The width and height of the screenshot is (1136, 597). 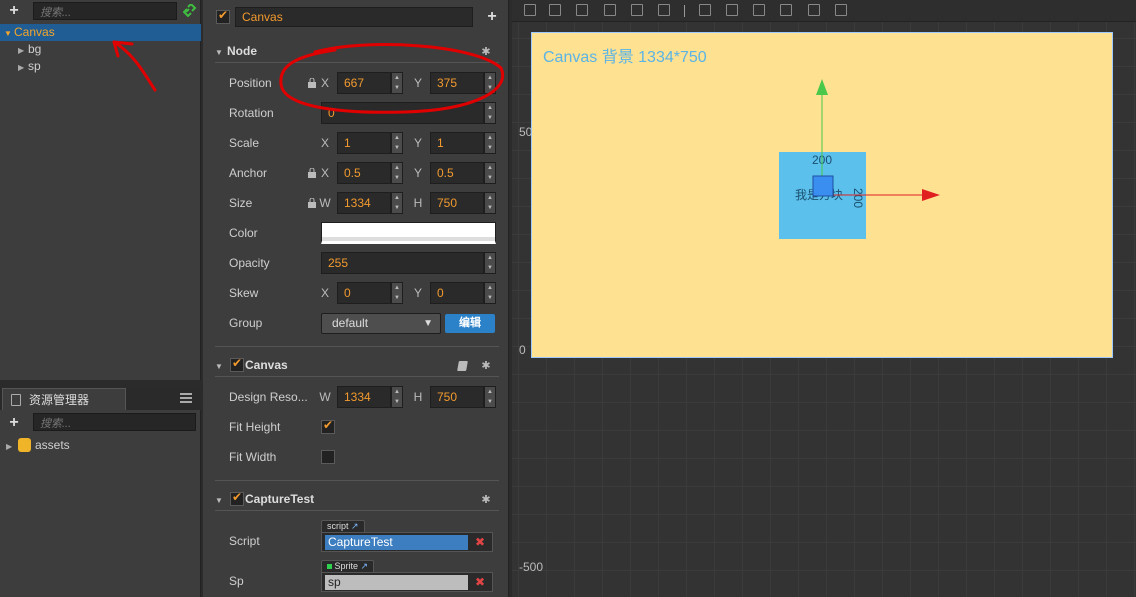 I want to click on opacity-label: Opacity, so click(x=249, y=263).